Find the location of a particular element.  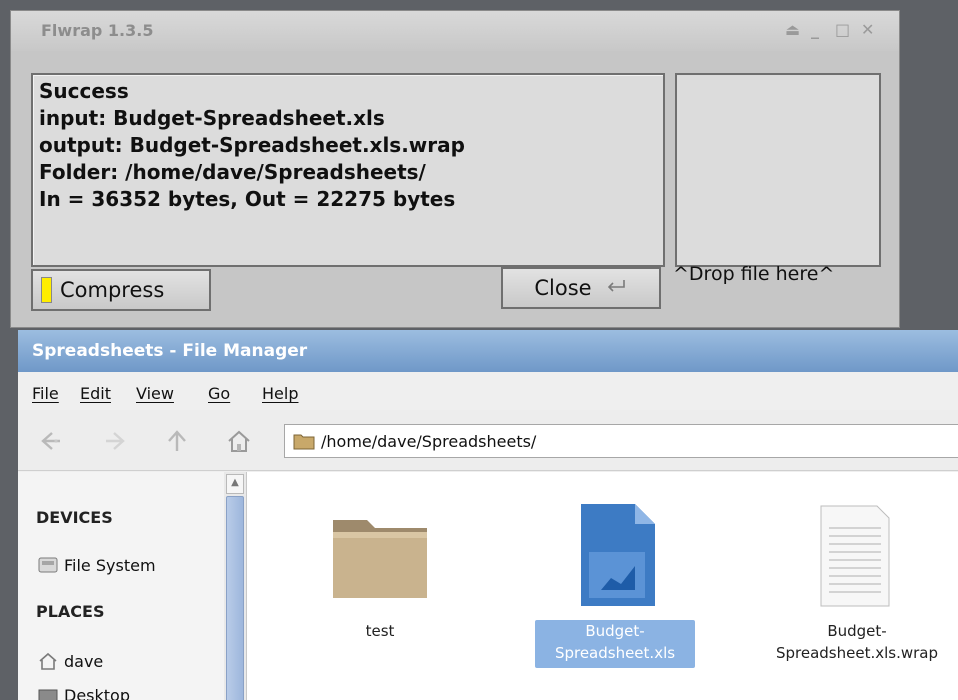

close-button: Close is located at coordinates (581, 288).